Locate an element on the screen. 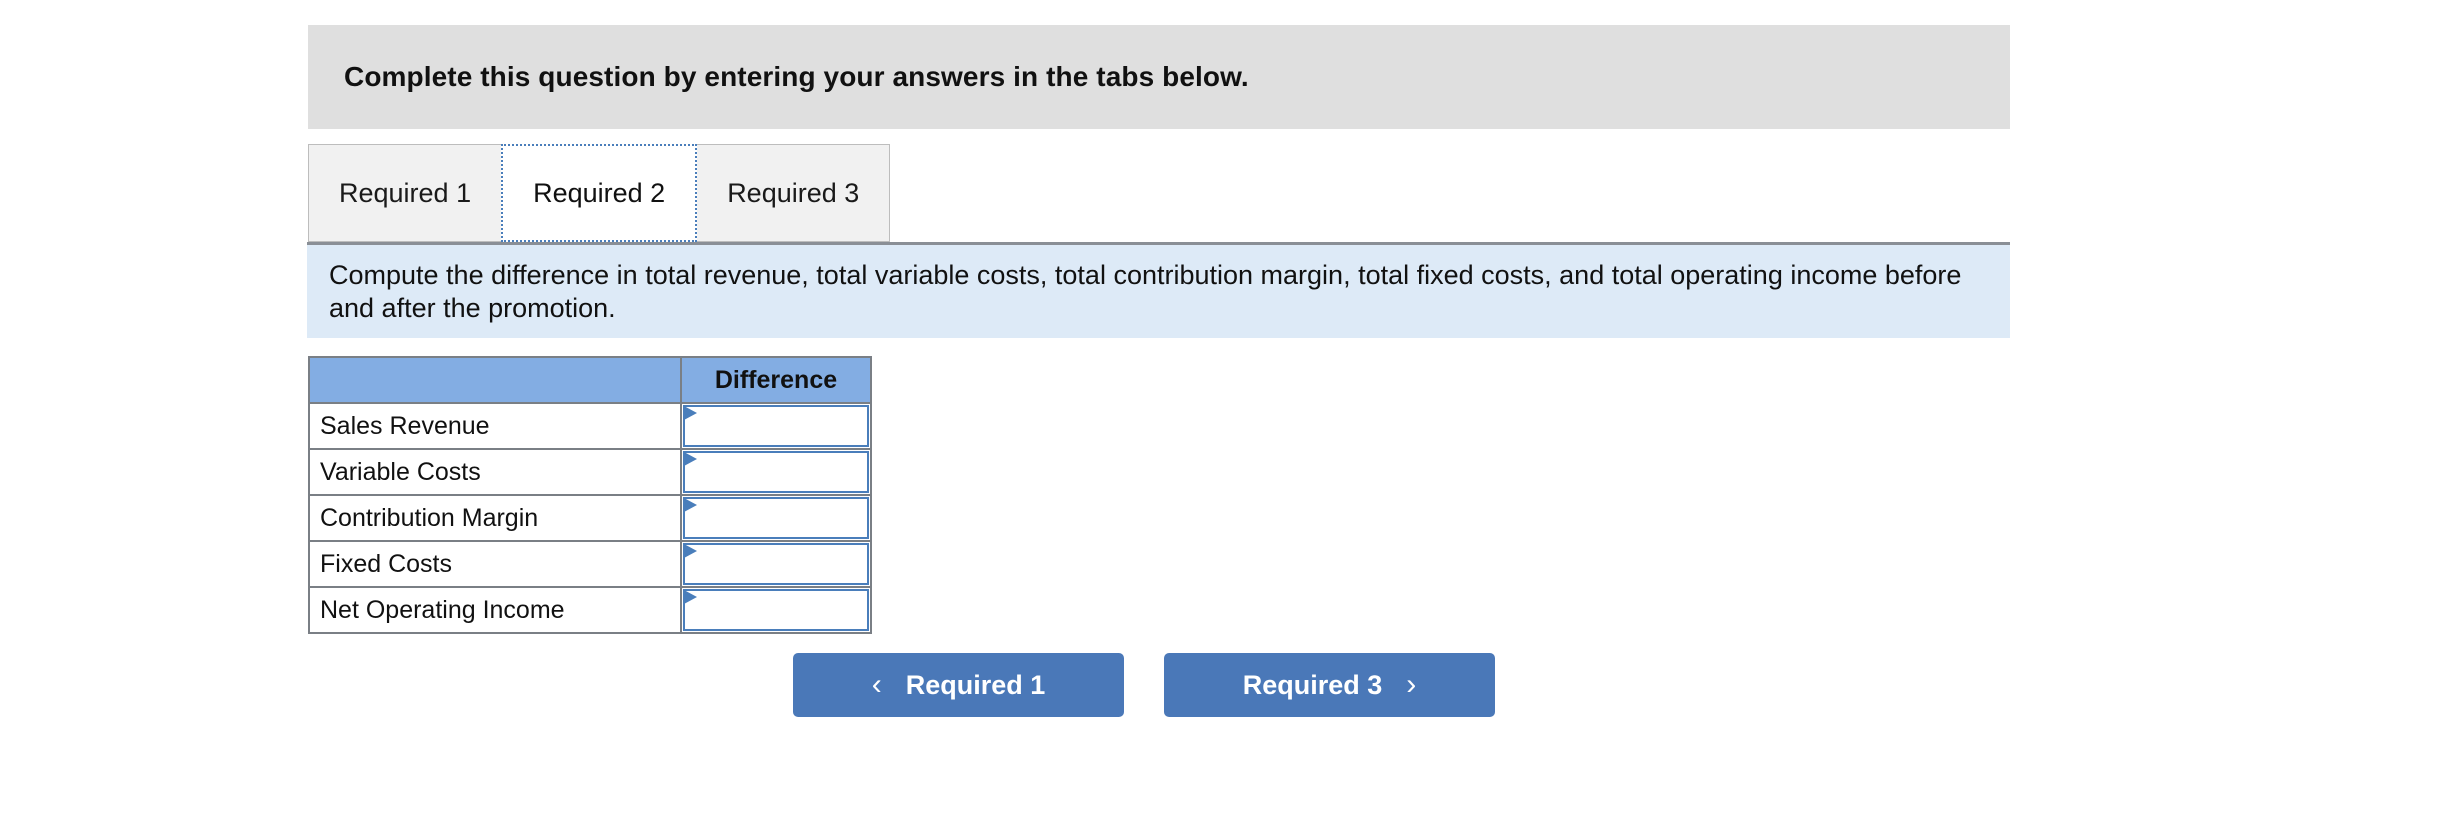  tab-required-3: Required 3 is located at coordinates (793, 193).